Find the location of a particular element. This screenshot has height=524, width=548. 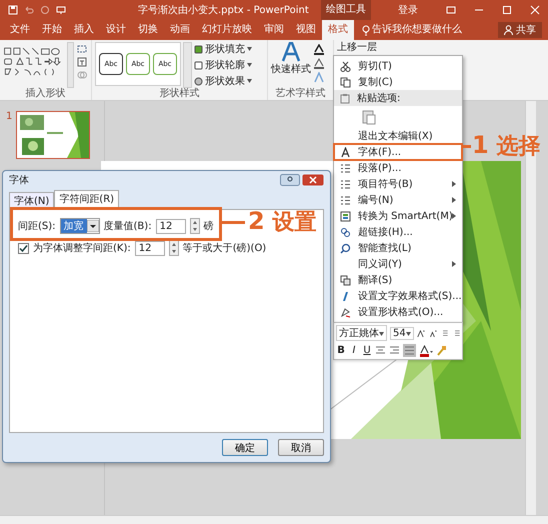

window-title: 字号渐次由小变大.pptx - PowerPoint is located at coordinates (223, 10).